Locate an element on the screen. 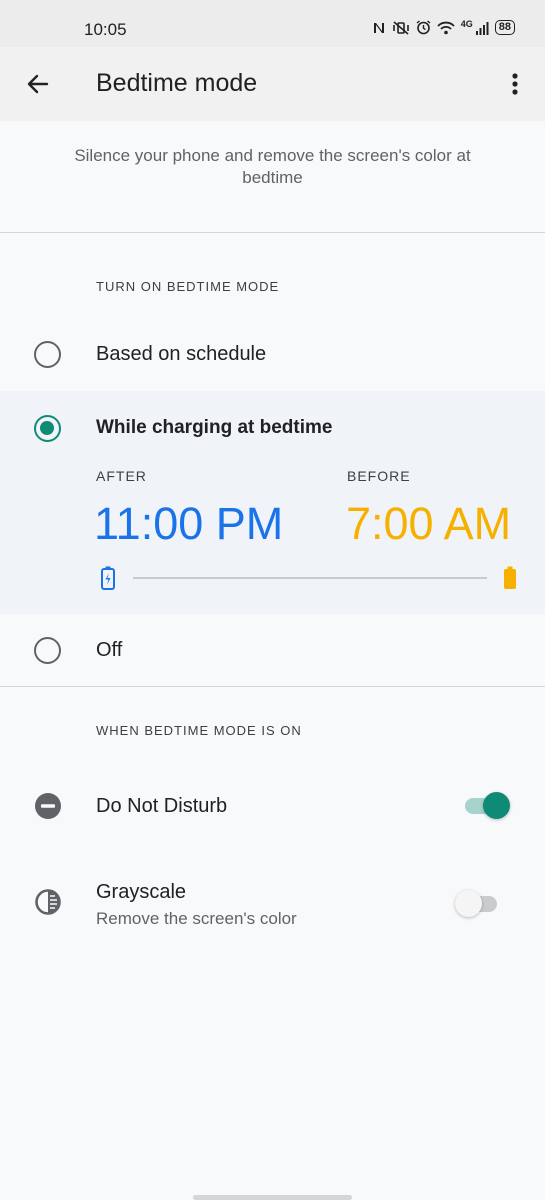 This screenshot has width=545, height=1200. radio-button-selected is located at coordinates (47, 428).